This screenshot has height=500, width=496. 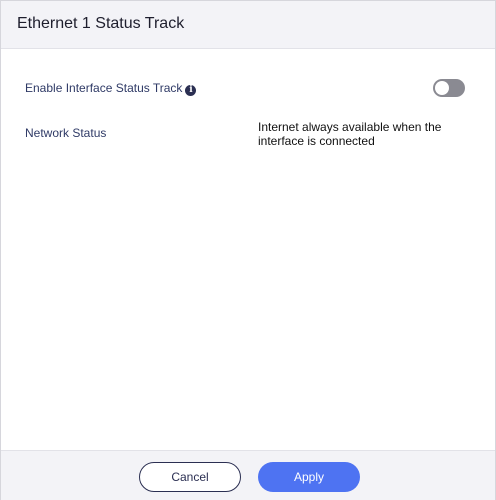 I want to click on enable-status-track-toggle, so click(x=449, y=88).